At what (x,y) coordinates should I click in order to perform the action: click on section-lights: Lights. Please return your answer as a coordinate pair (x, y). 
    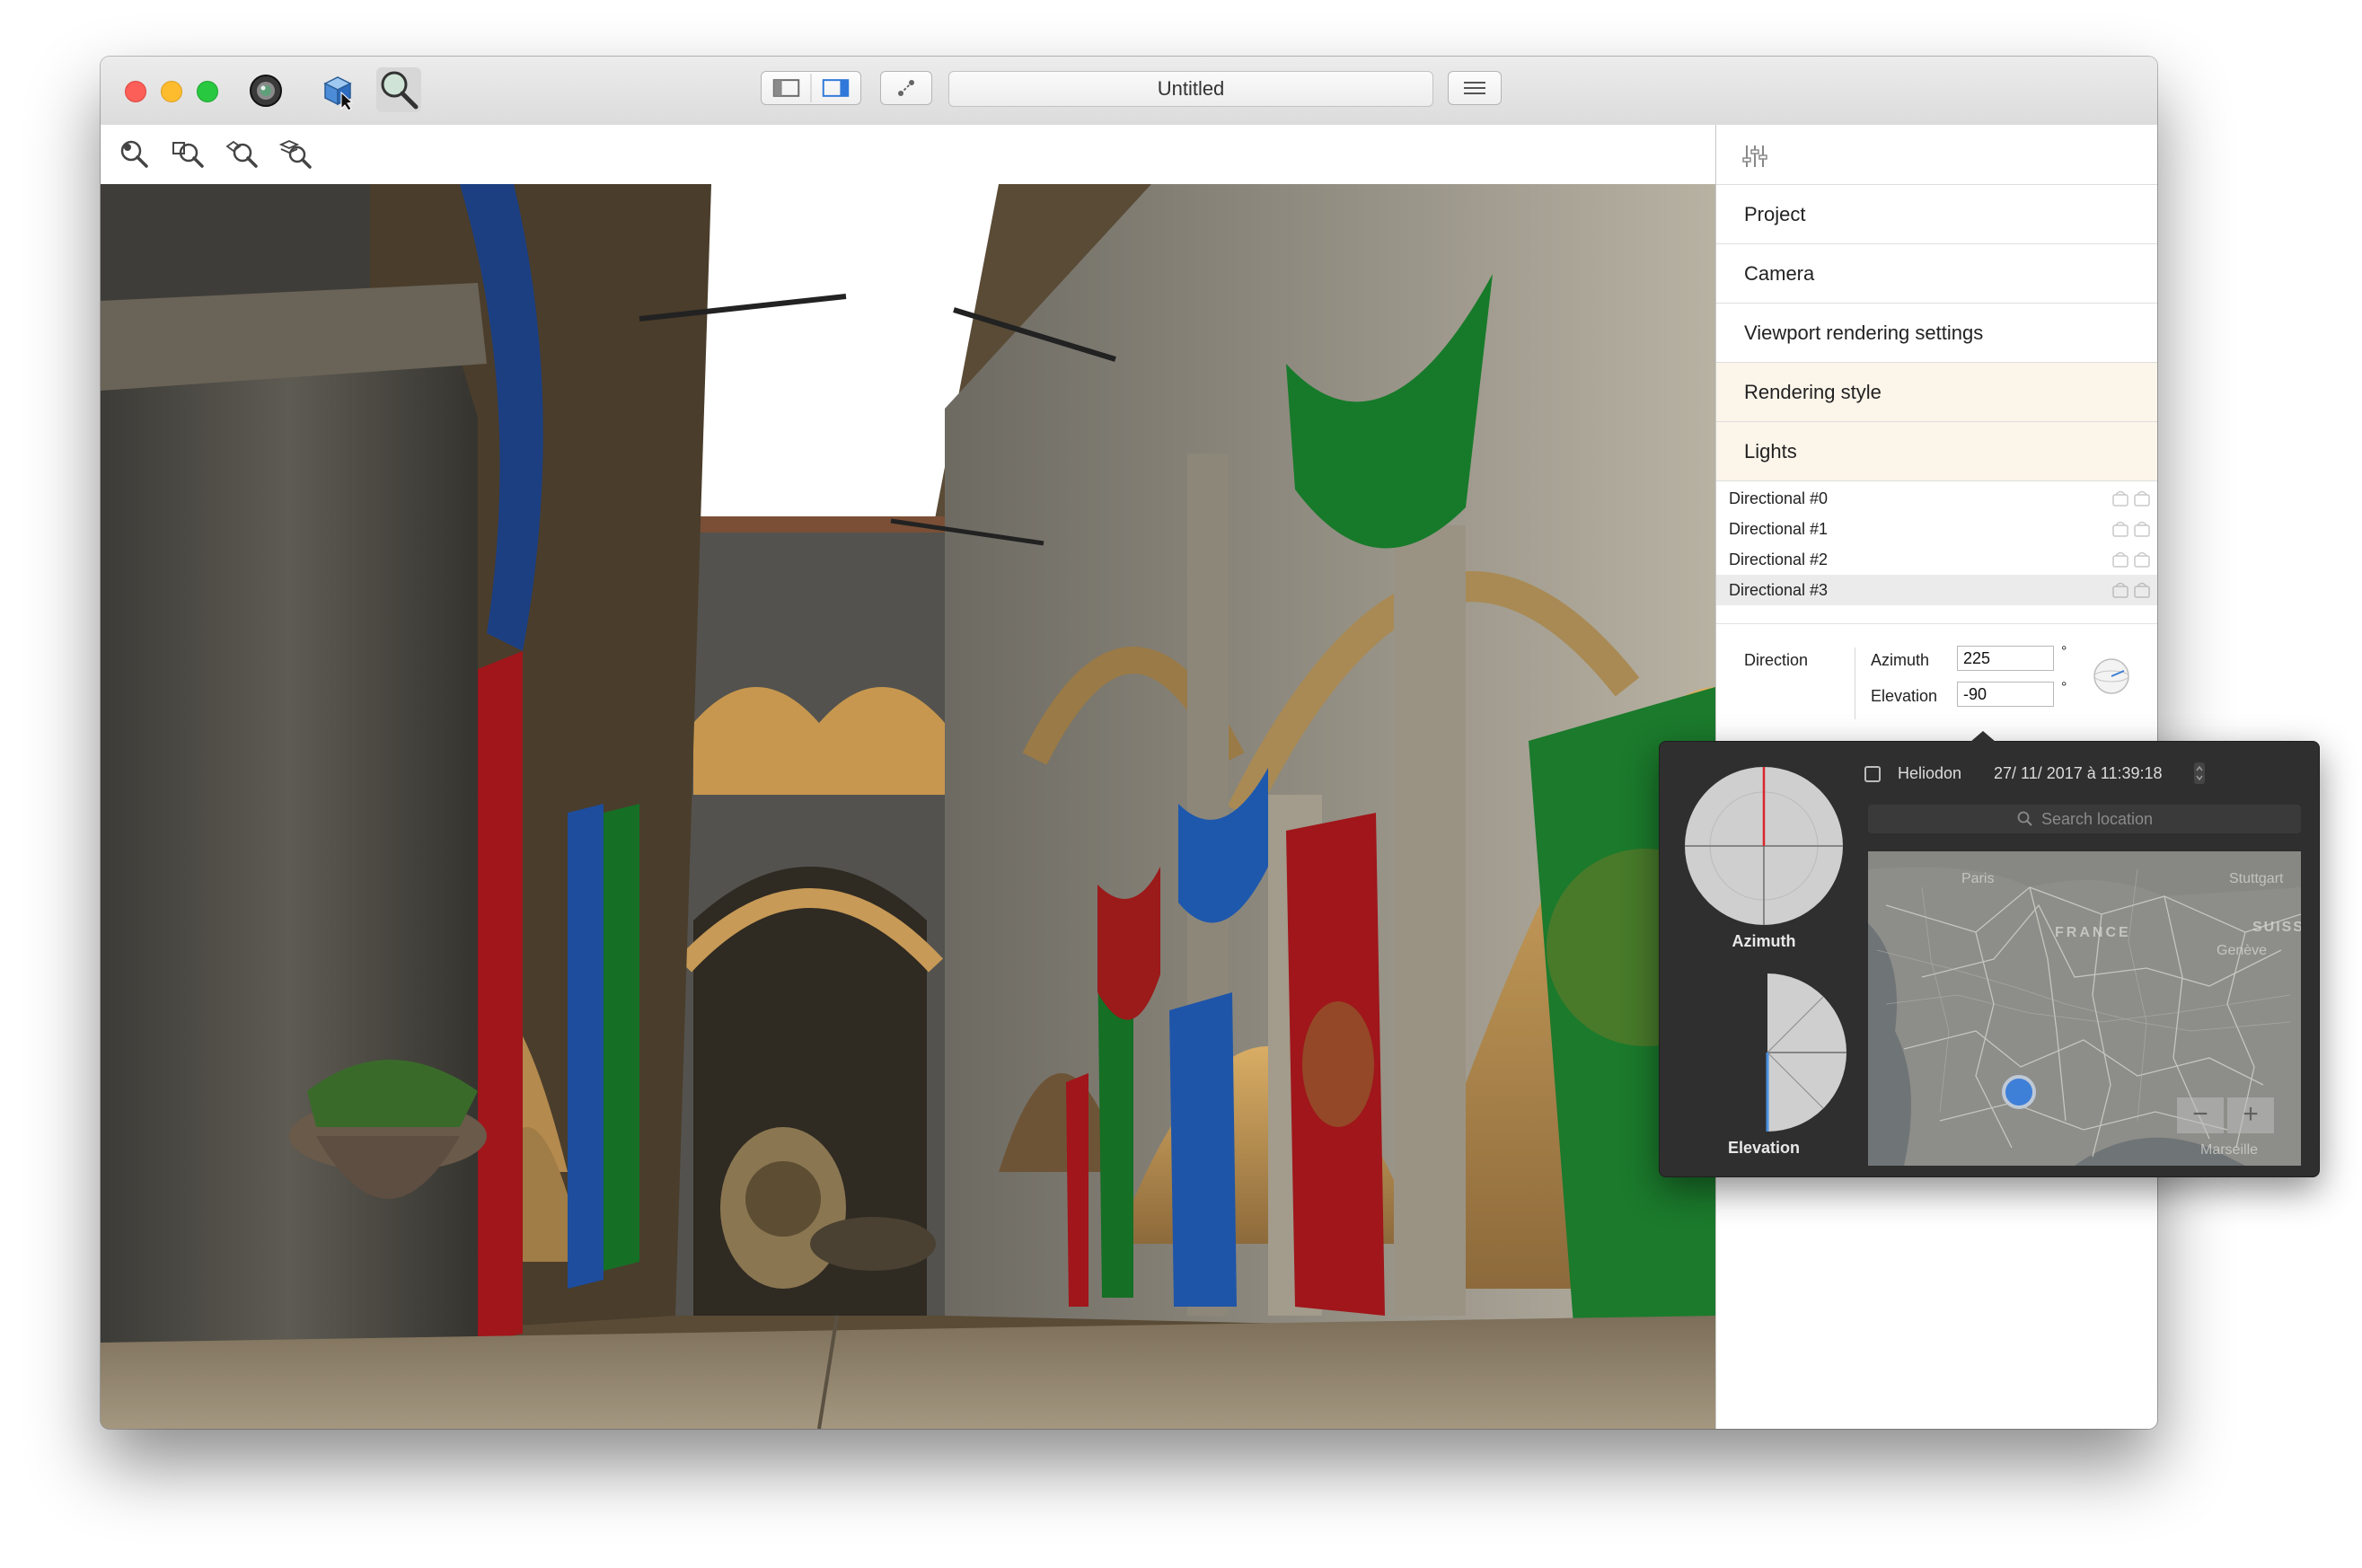
    Looking at the image, I should click on (1936, 451).